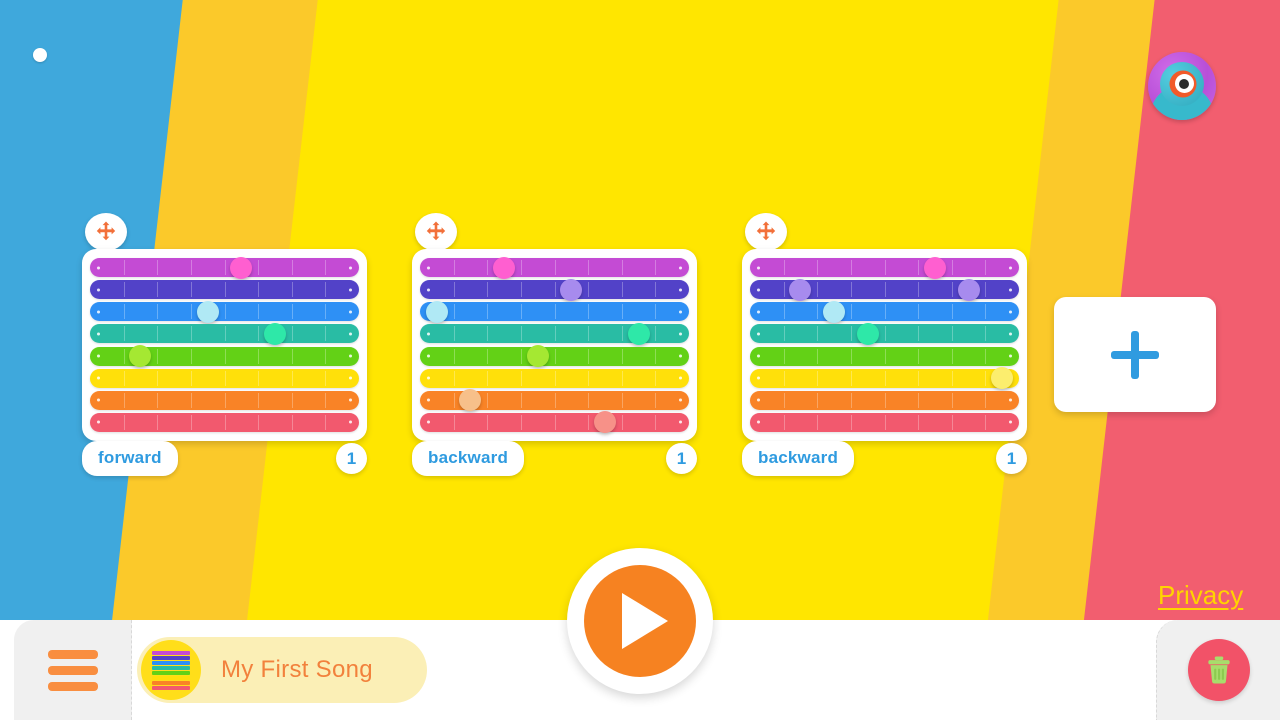 The width and height of the screenshot is (1280, 720). Describe the element at coordinates (1135, 354) in the screenshot. I see `add-card-button` at that location.